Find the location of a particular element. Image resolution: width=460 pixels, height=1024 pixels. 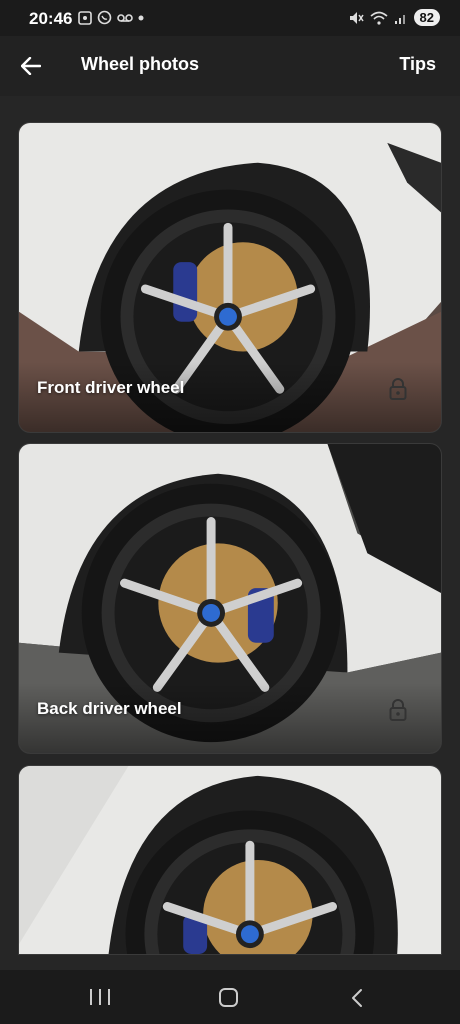

home-button is located at coordinates (228, 997).